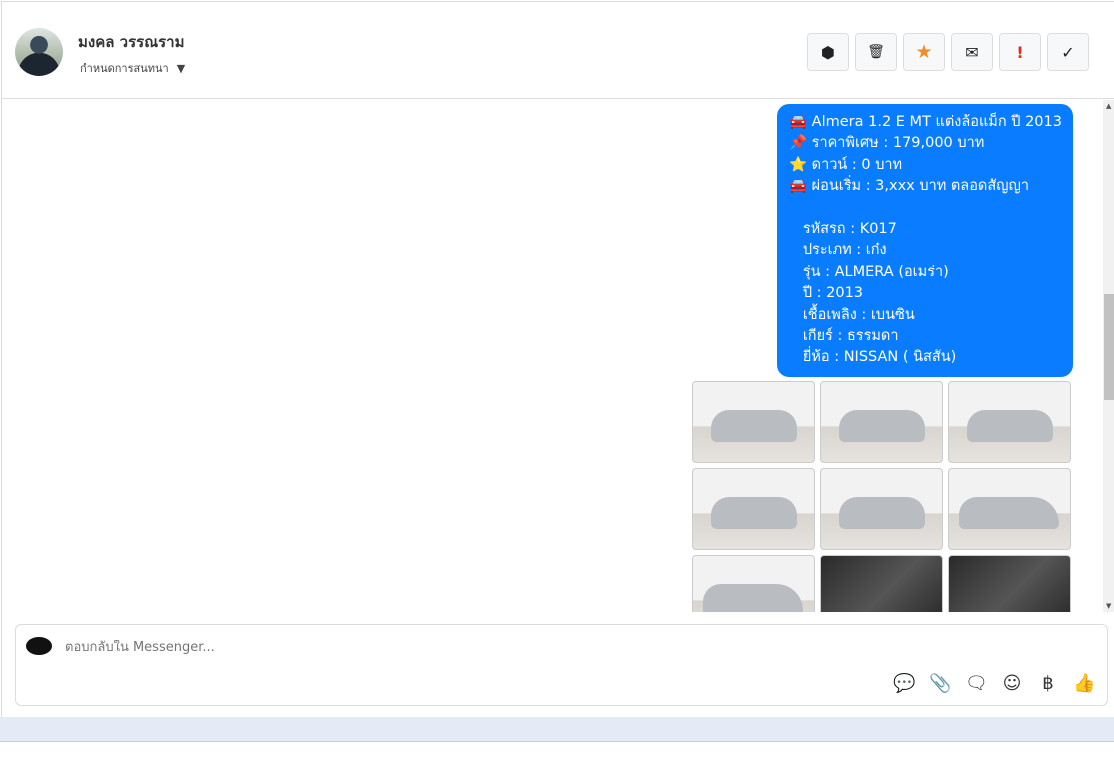 The image size is (1114, 758). I want to click on assign-conversation-dropdown: กำหนดการสนทนา ▼, so click(132, 68).